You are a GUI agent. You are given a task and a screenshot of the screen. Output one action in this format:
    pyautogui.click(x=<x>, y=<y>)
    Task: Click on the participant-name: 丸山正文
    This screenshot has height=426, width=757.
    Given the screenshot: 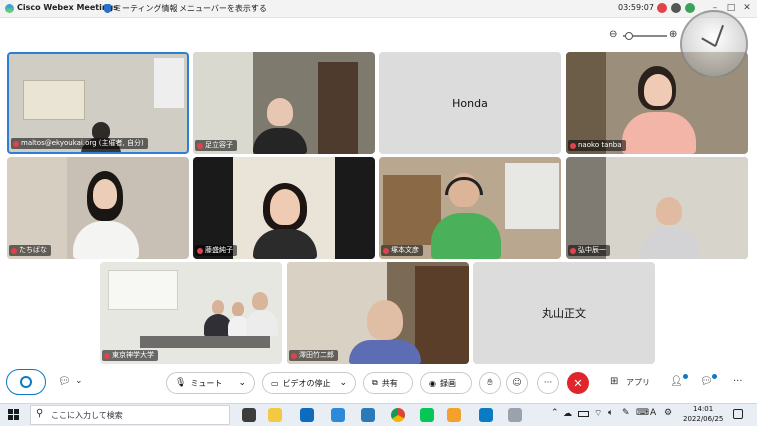 What is the action you would take?
    pyautogui.click(x=564, y=313)
    